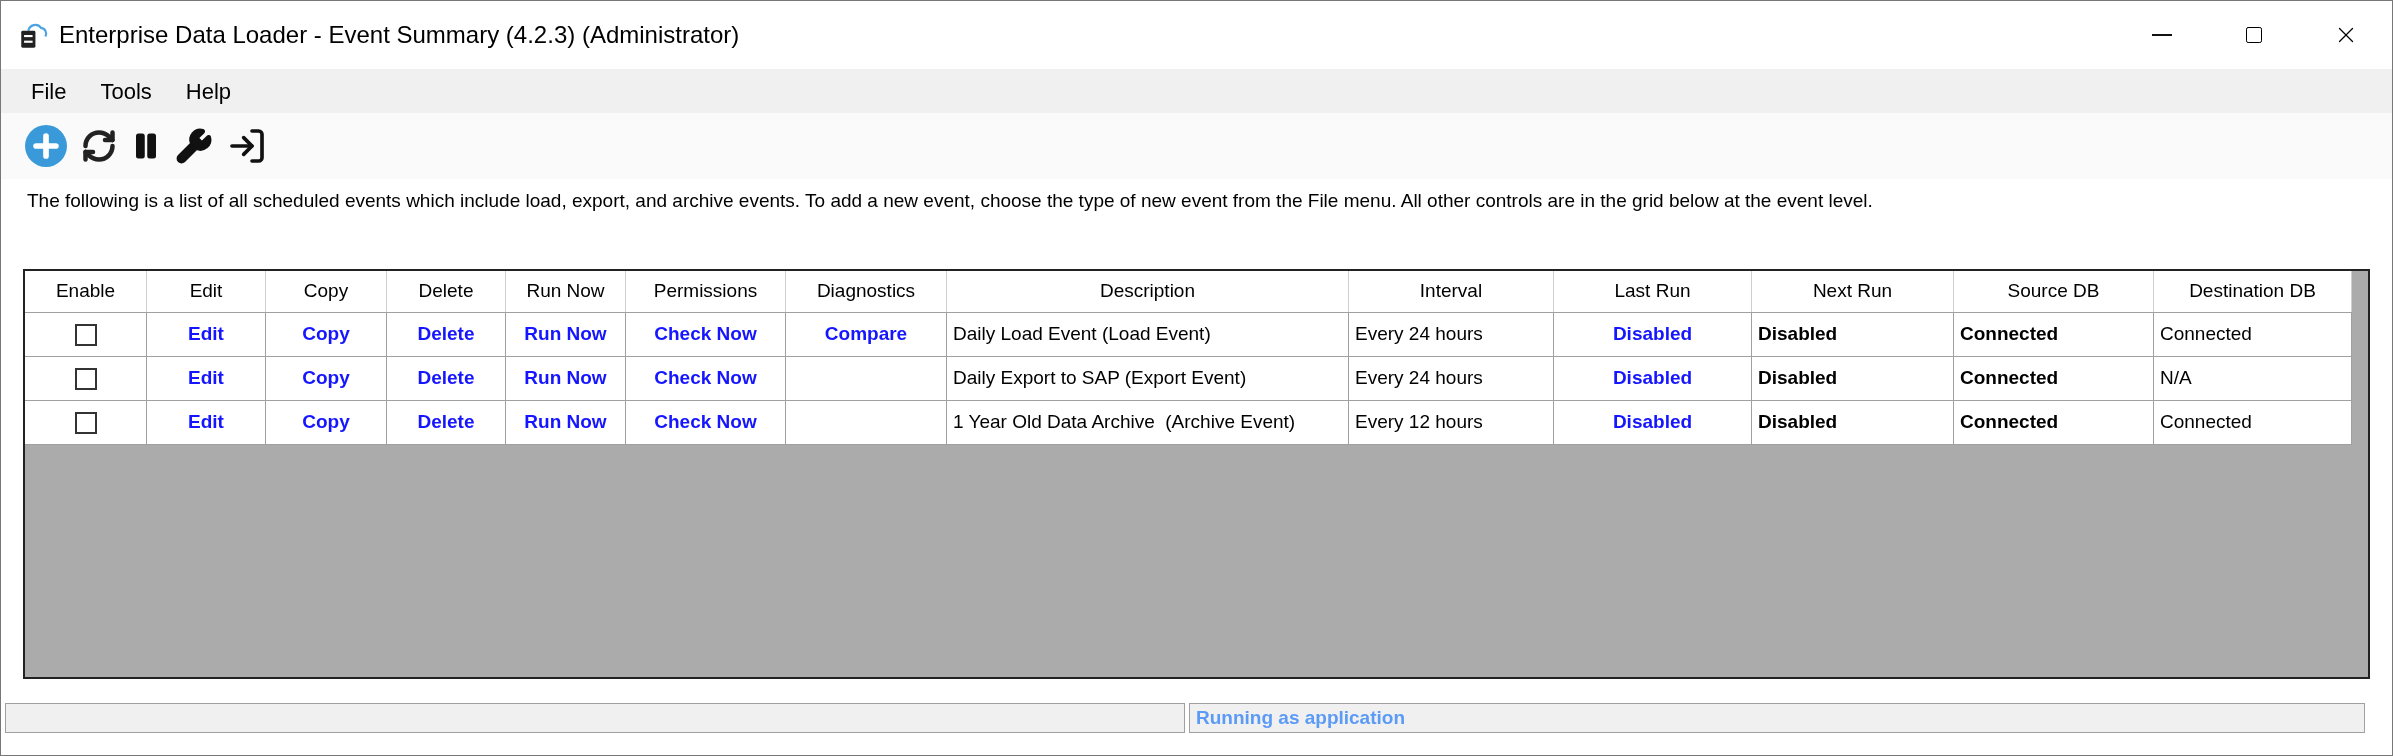 The width and height of the screenshot is (2393, 756). Describe the element at coordinates (1853, 291) in the screenshot. I see `column-header: Next Run` at that location.